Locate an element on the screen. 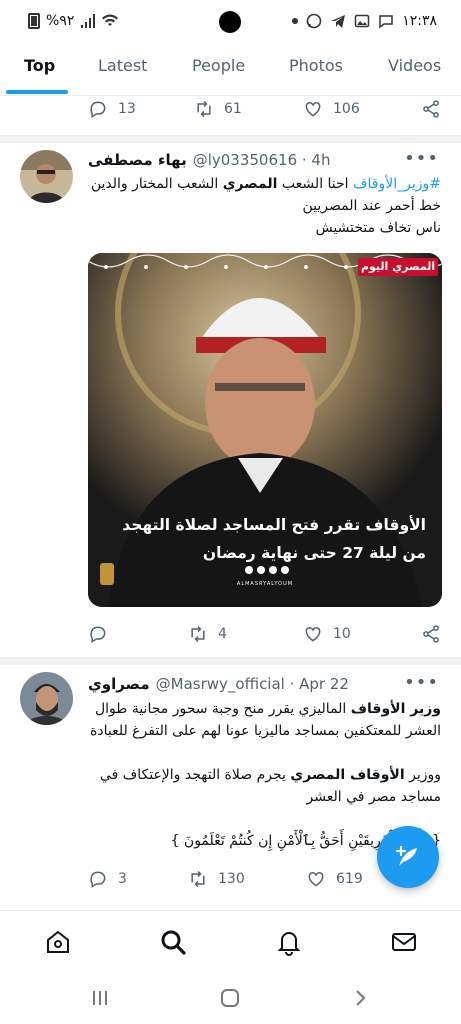 The image size is (461, 1024). retweet-count: 4 is located at coordinates (222, 634).